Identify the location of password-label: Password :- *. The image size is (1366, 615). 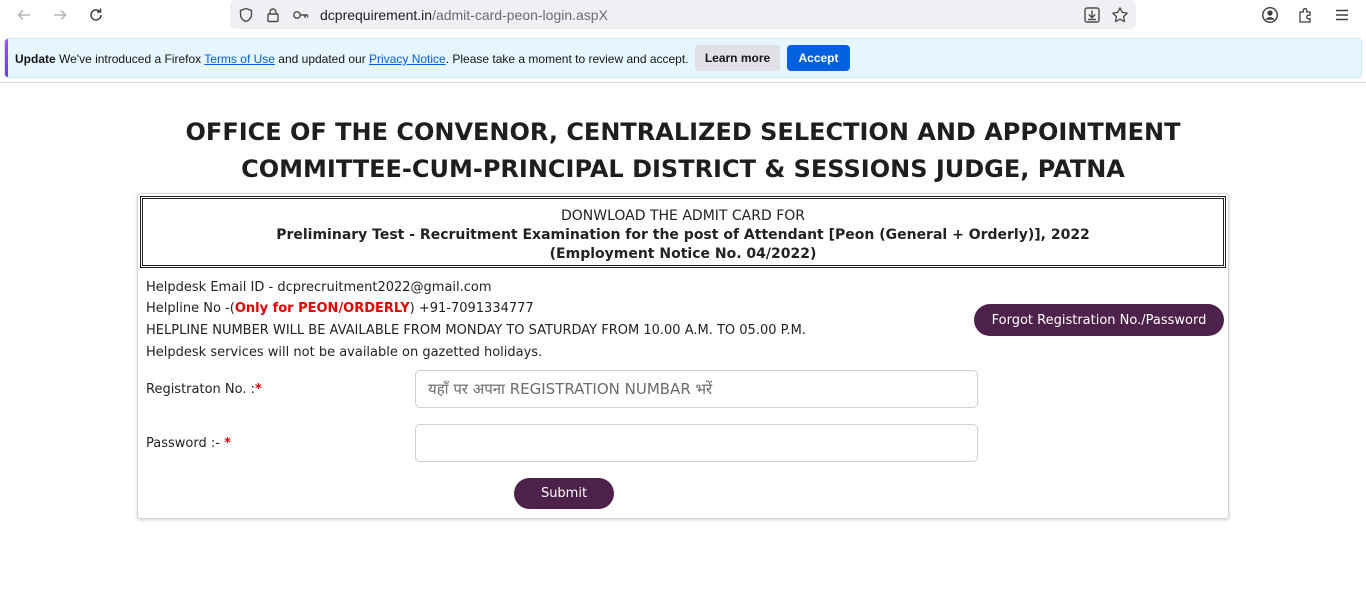
(188, 443).